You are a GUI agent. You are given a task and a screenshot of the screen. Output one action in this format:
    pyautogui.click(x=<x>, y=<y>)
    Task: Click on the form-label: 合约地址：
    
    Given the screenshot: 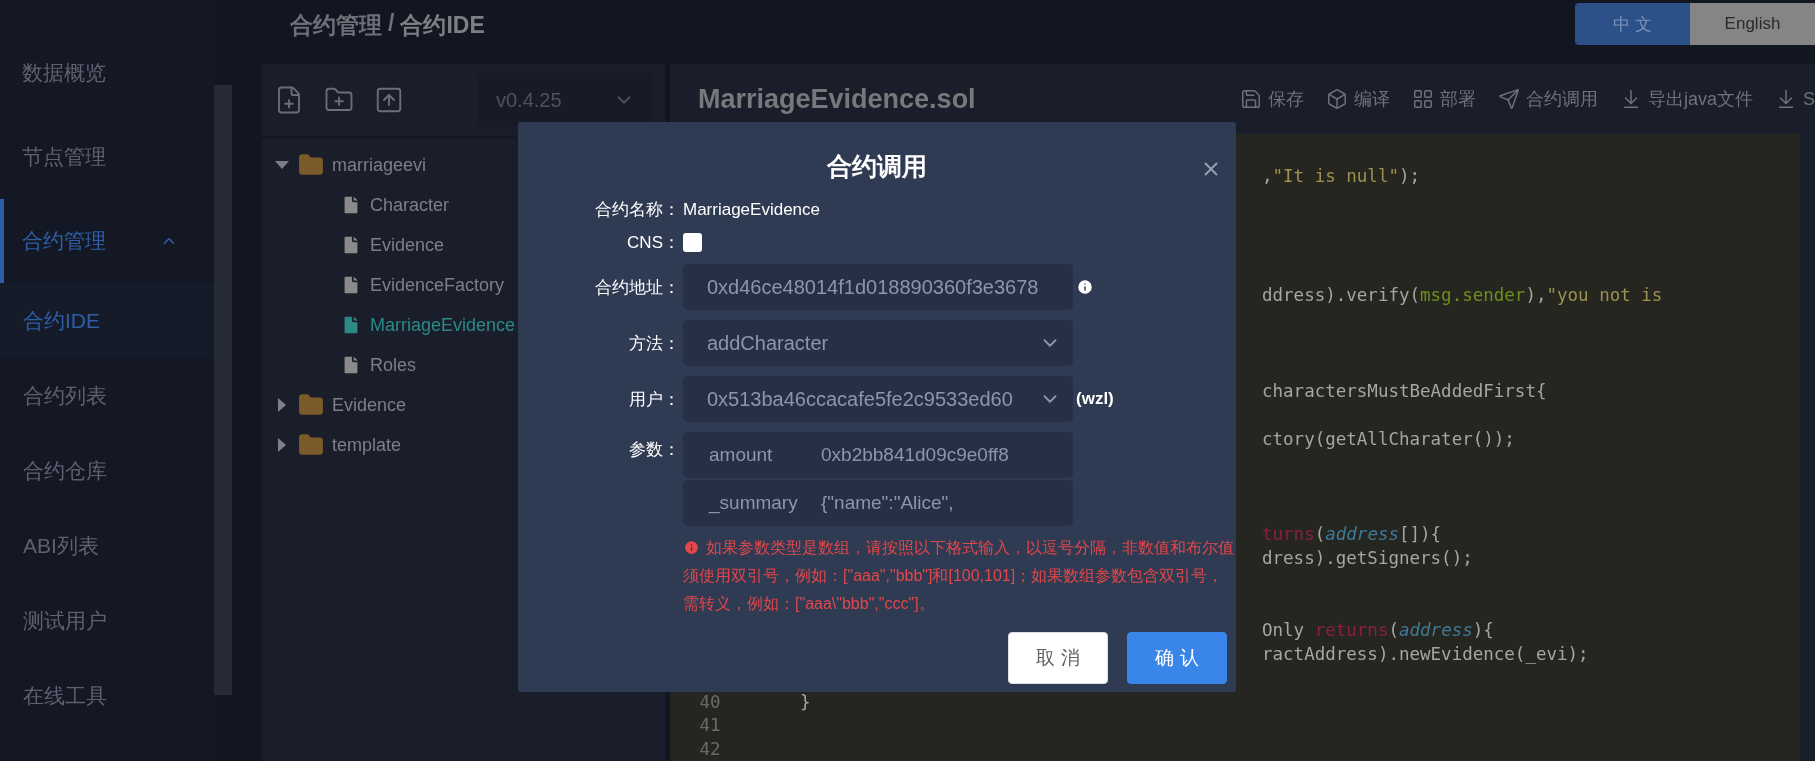 What is the action you would take?
    pyautogui.click(x=637, y=287)
    